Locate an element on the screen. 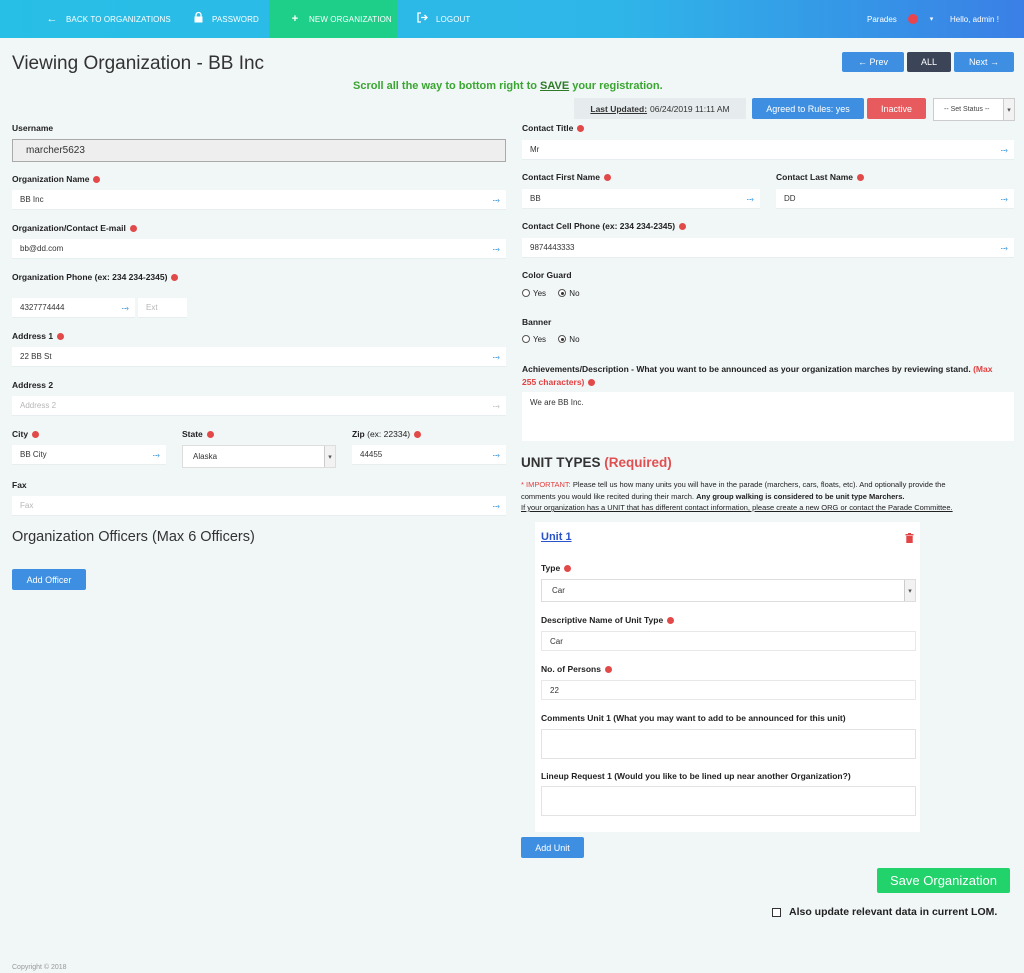  persons-label-text: No. of Persons is located at coordinates (571, 669).